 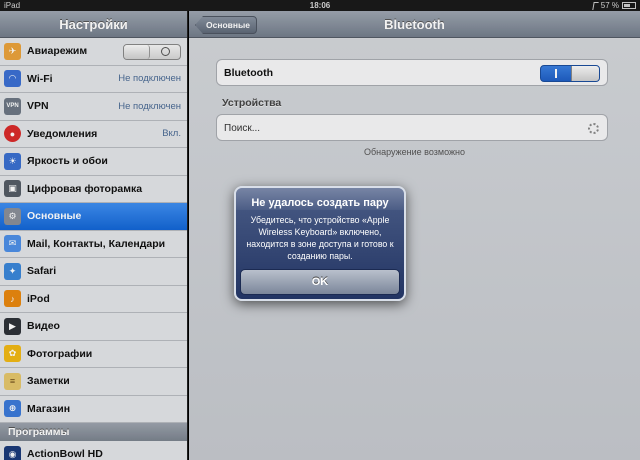 What do you see at coordinates (320, 203) in the screenshot?
I see `alert-title: Не удалось создать пару` at bounding box center [320, 203].